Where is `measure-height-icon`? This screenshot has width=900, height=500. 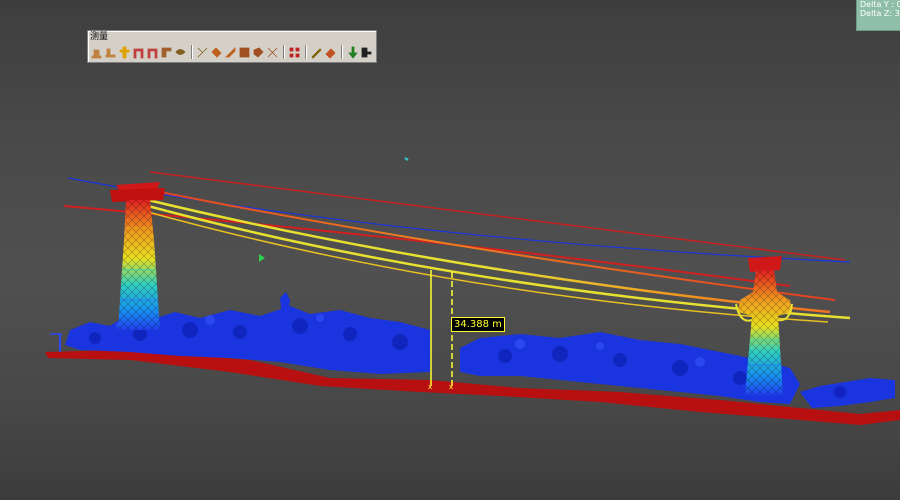
measure-height-icon is located at coordinates (96, 53).